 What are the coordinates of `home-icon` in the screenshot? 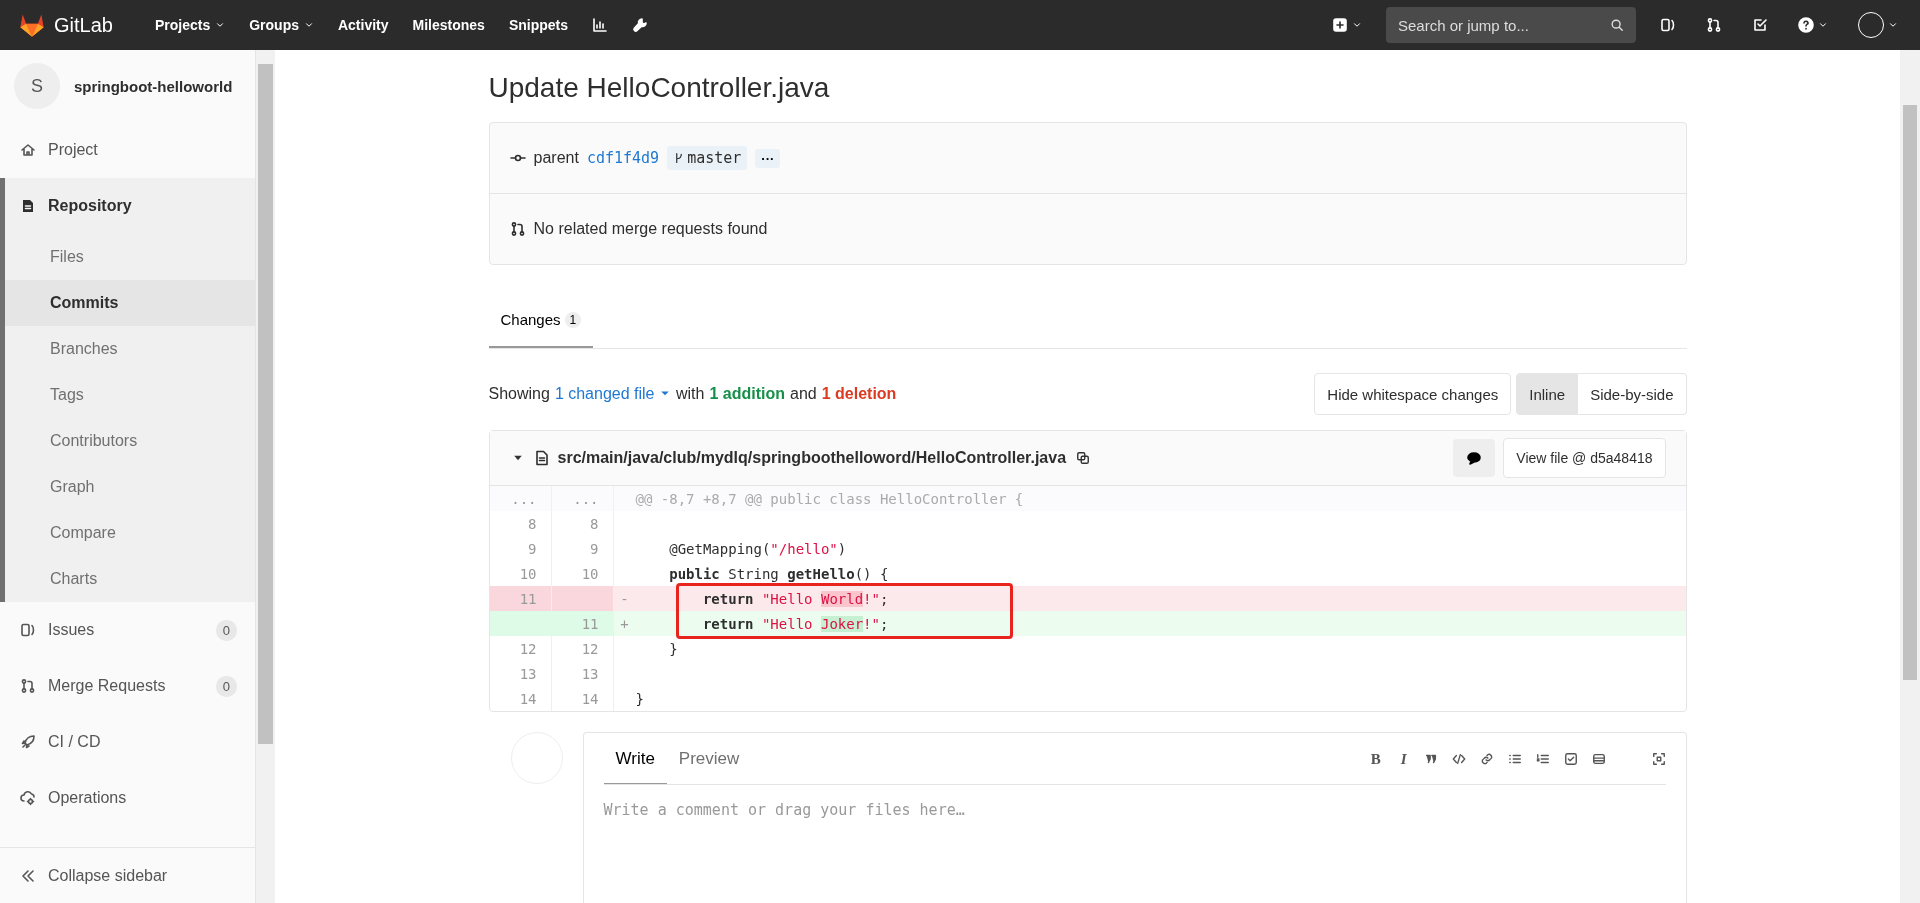 It's located at (28, 150).